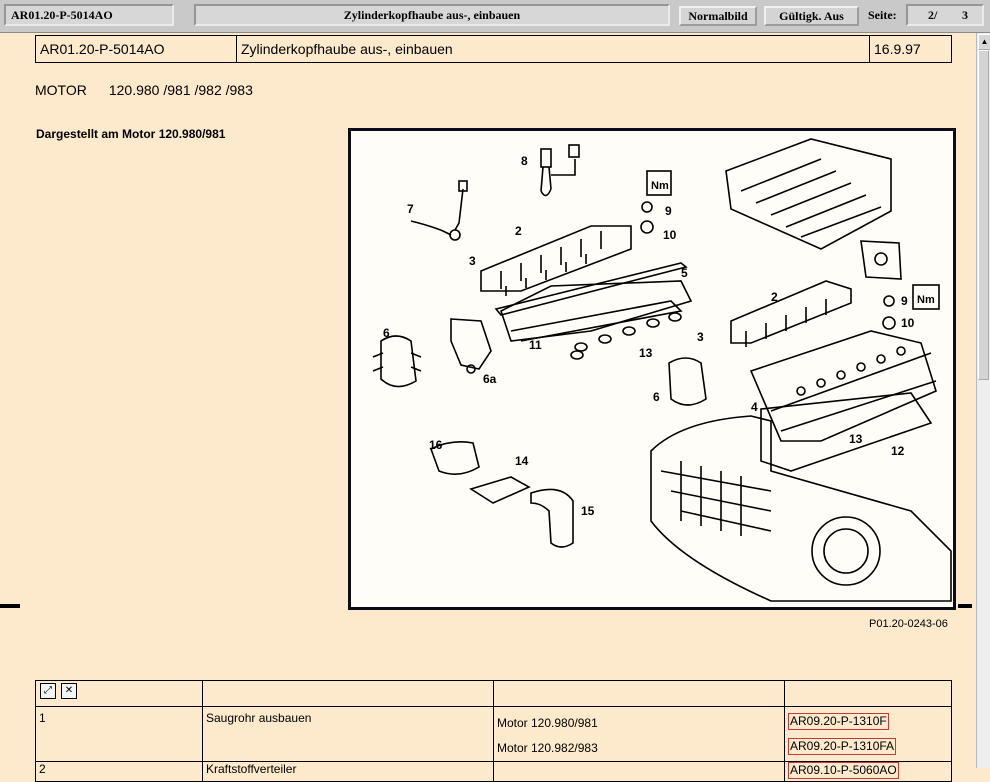  Describe the element at coordinates (700, 337) in the screenshot. I see `callout-3-right: 3` at that location.